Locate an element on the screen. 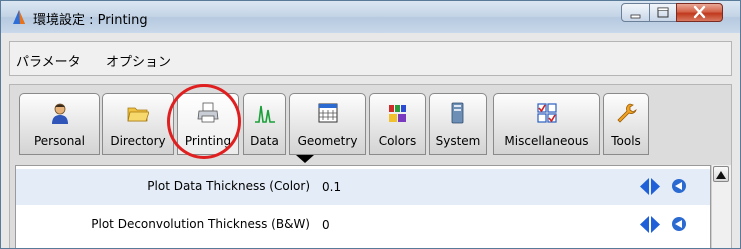 The image size is (741, 249). close-button is located at coordinates (699, 12).